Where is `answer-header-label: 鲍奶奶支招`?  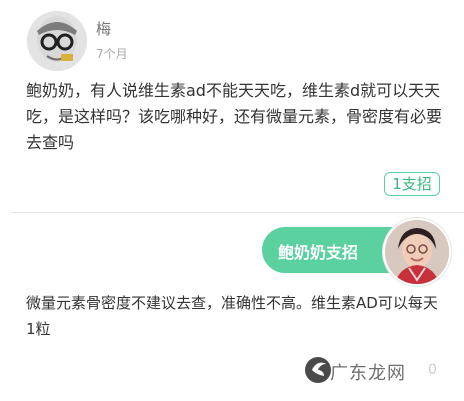
answer-header-label: 鲍奶奶支招 is located at coordinates (318, 252).